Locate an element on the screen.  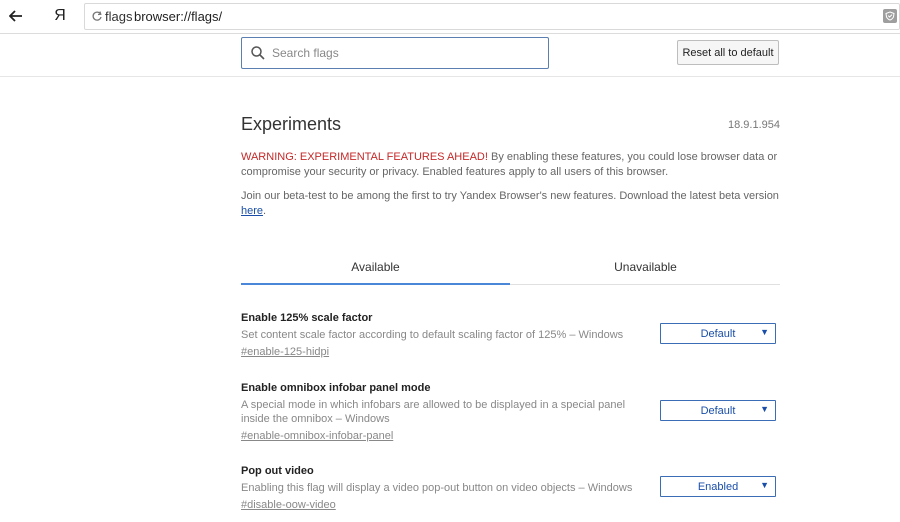
reset-all-button: Reset all to default is located at coordinates (728, 52).